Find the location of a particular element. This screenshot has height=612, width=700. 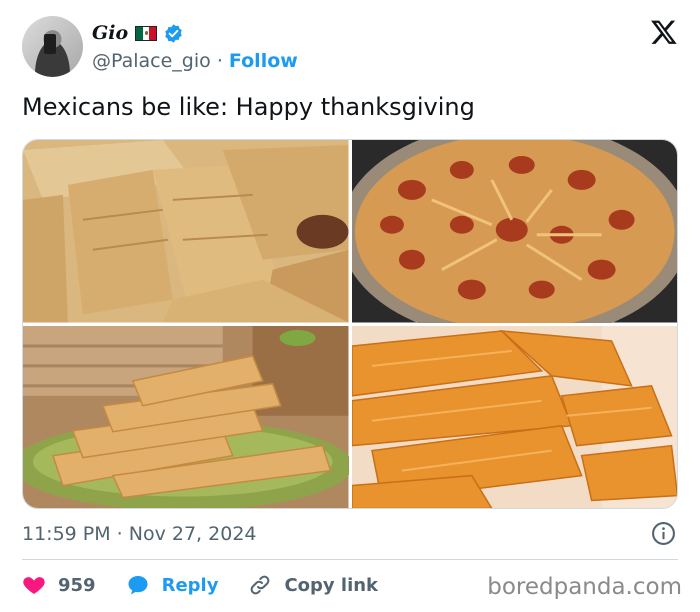

copy-link-label: Copy link is located at coordinates (331, 585).